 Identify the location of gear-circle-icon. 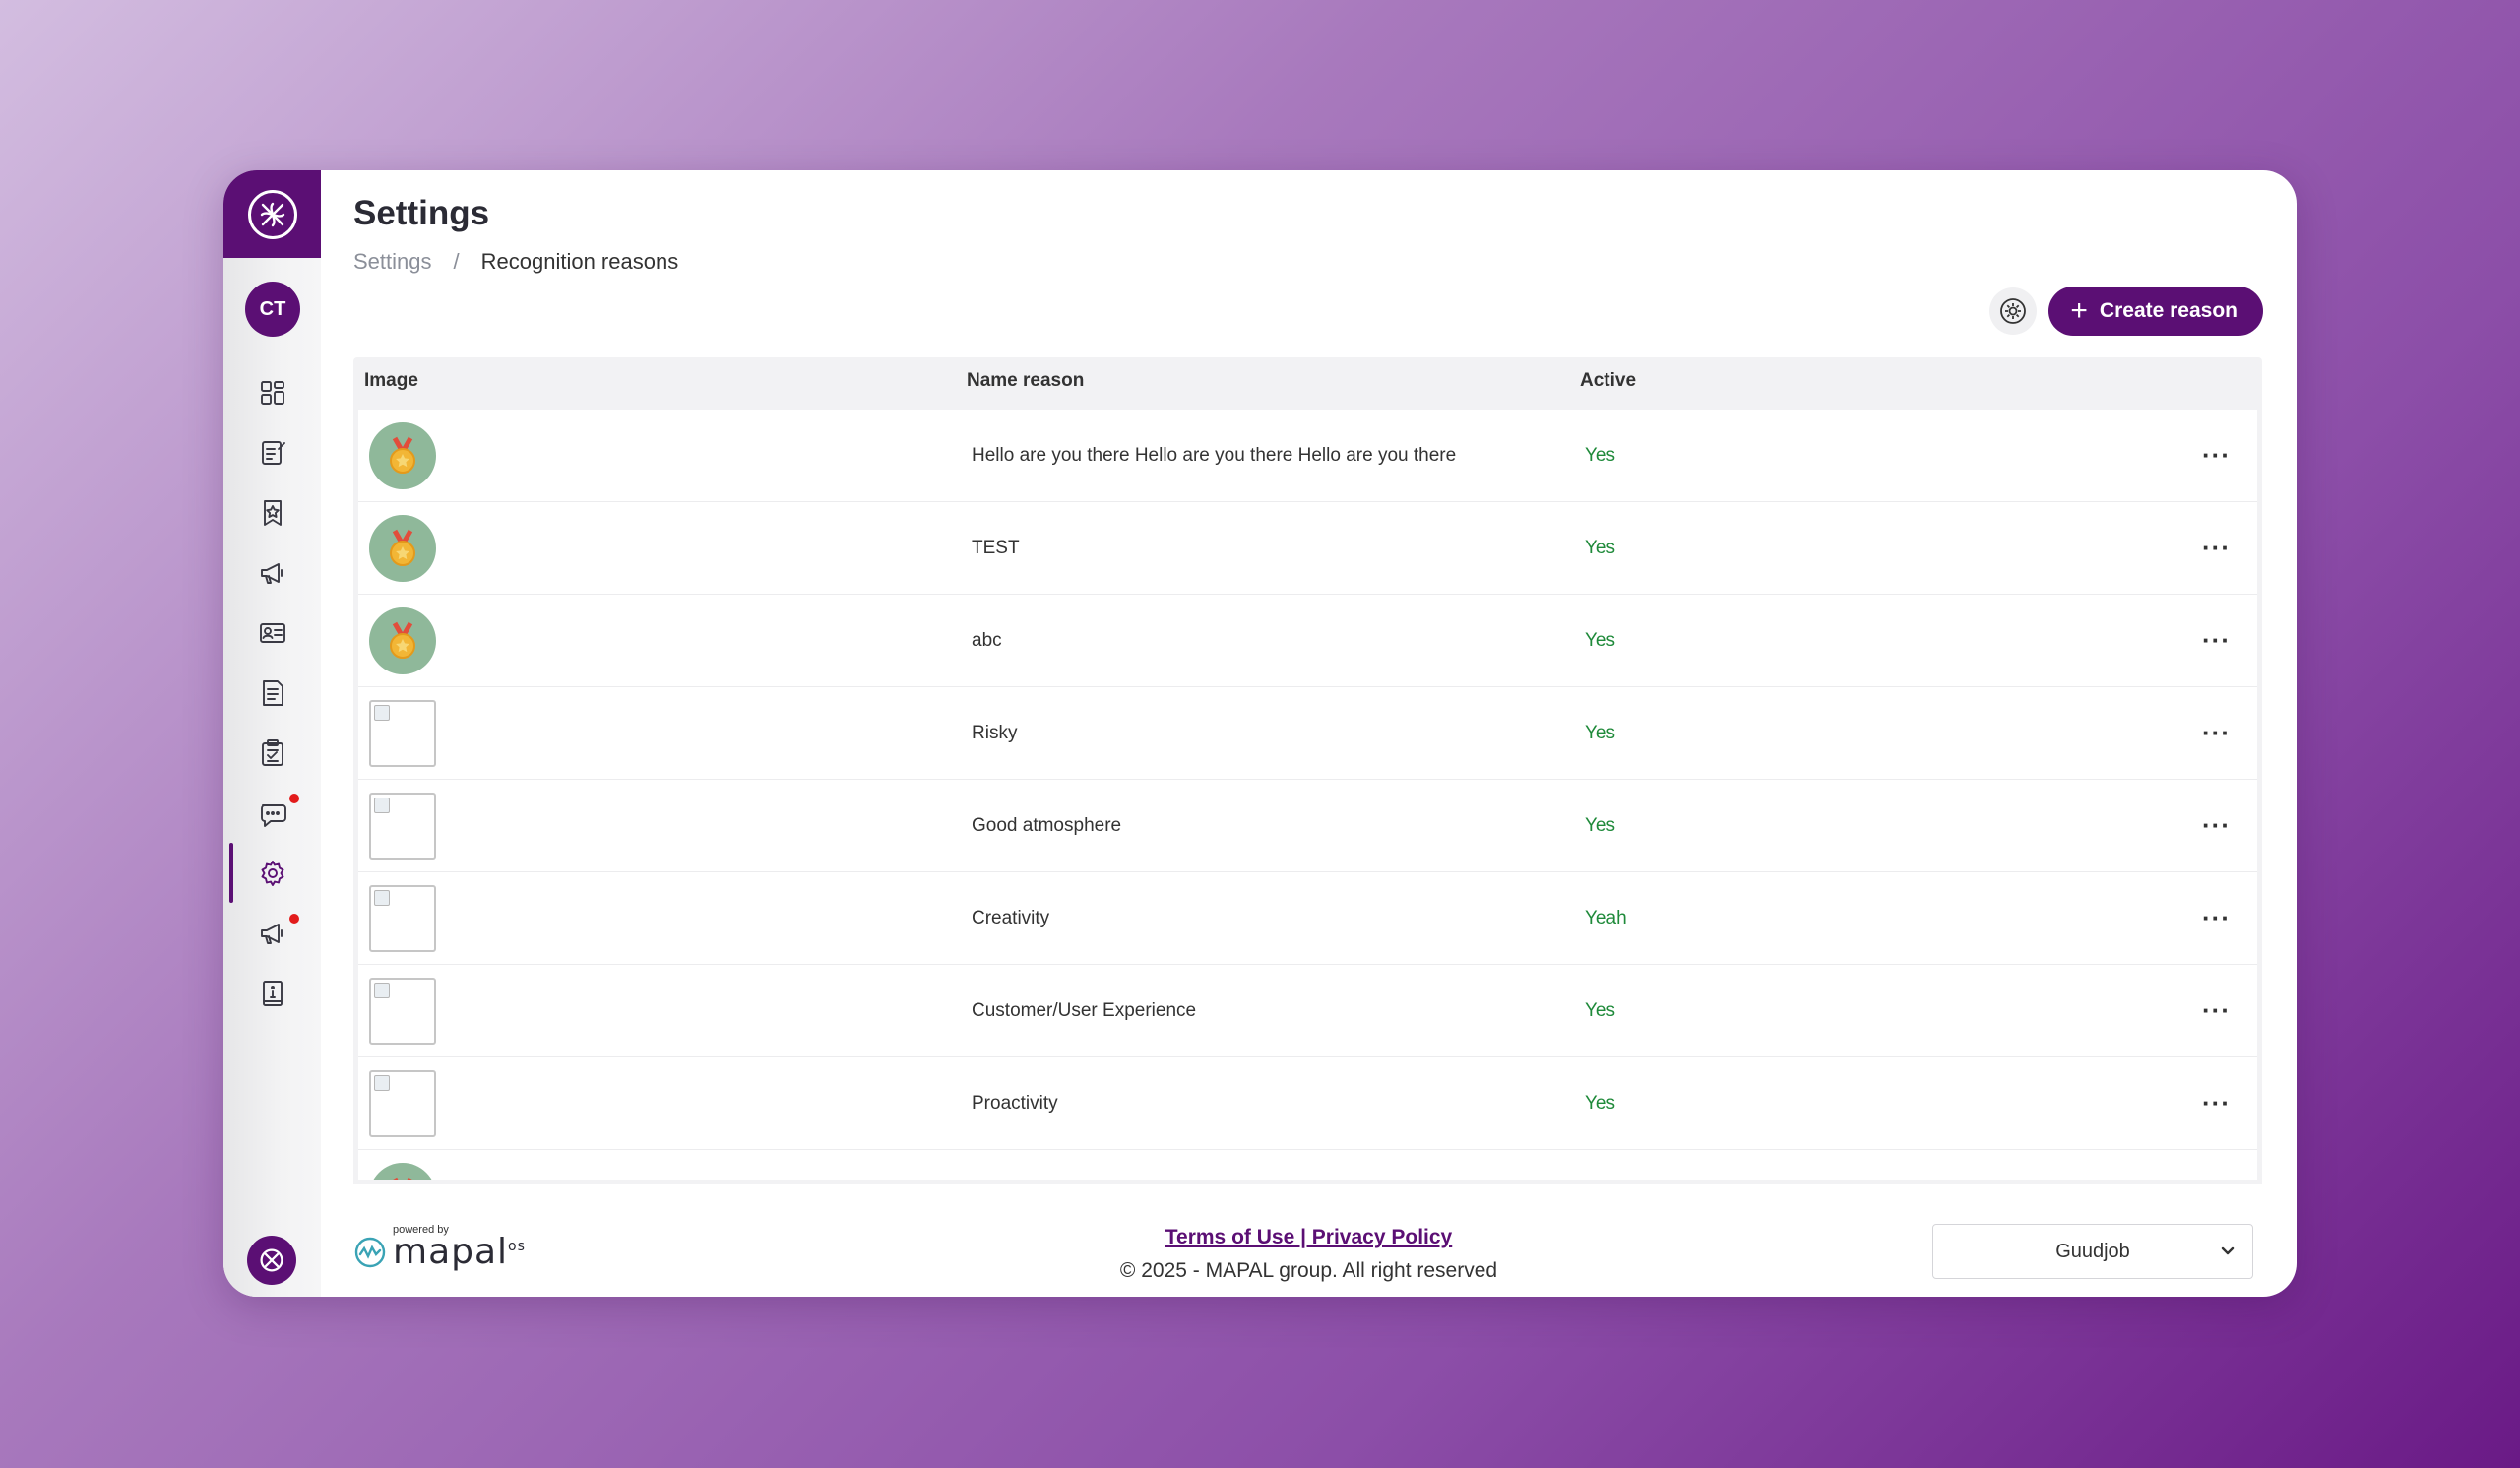
(2013, 311).